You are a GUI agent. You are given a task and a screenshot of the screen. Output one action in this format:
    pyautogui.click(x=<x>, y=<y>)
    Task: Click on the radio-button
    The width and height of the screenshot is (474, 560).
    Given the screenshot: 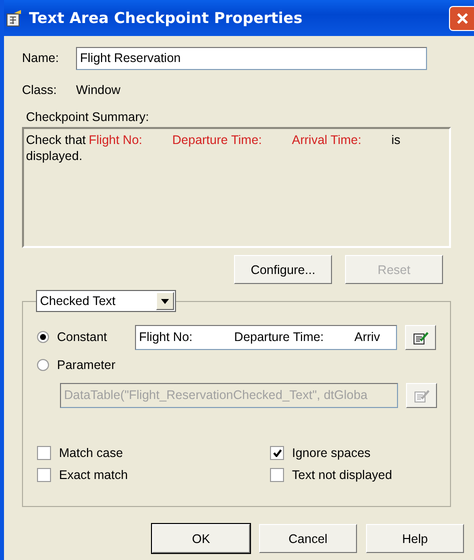 What is the action you would take?
    pyautogui.click(x=43, y=337)
    